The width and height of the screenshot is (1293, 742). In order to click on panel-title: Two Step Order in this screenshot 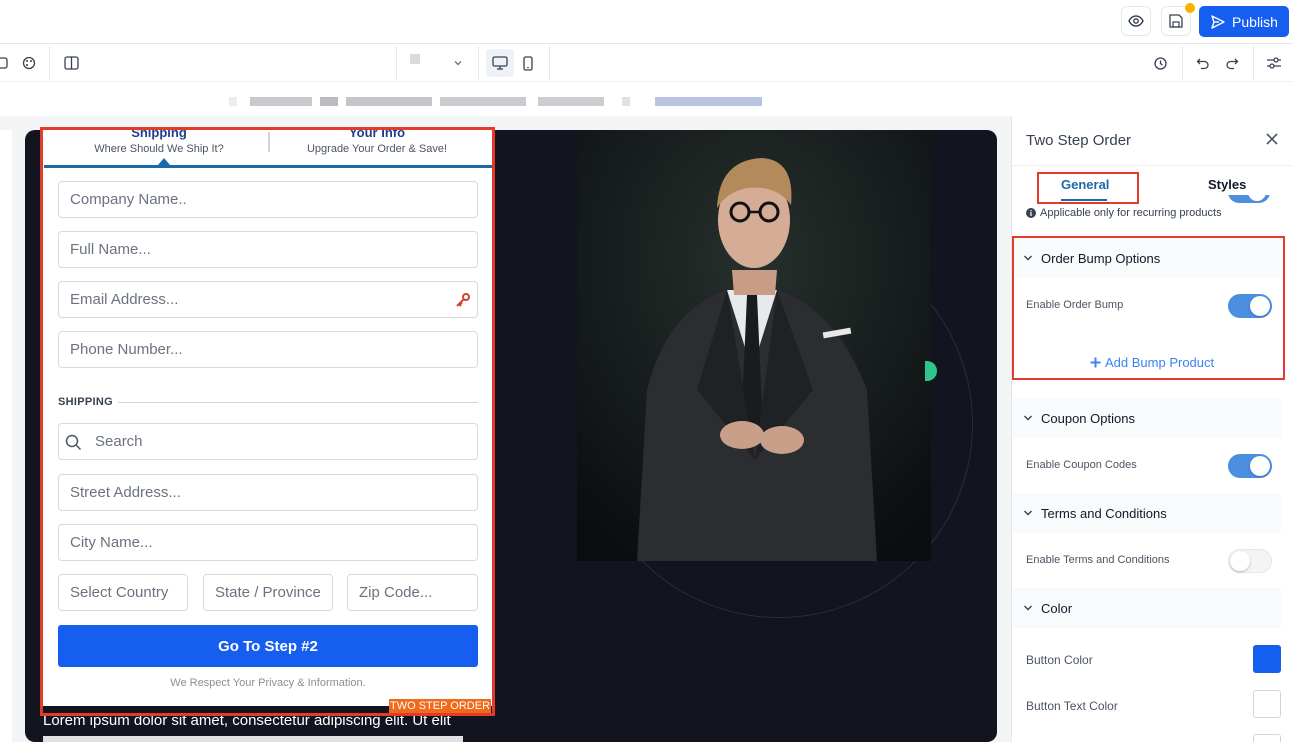, I will do `click(1079, 140)`.